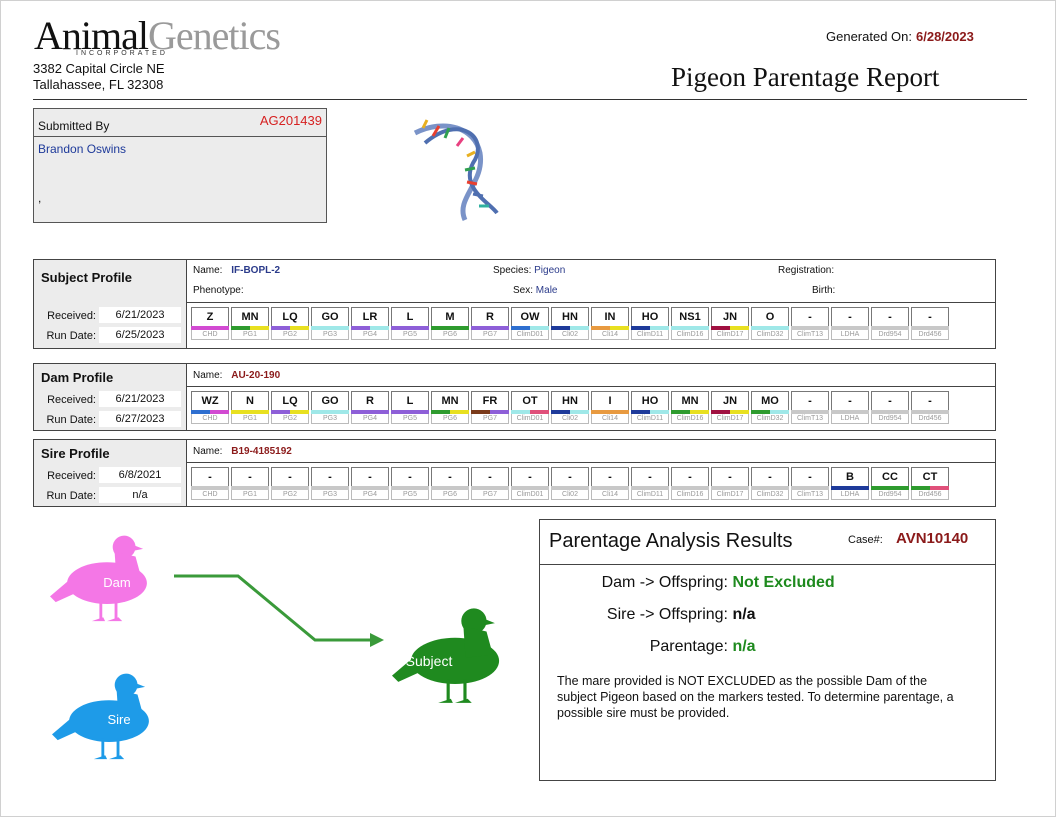 Image resolution: width=1056 pixels, height=817 pixels. Describe the element at coordinates (805, 77) in the screenshot. I see `report-title: Pigeon Parentage Report` at that location.